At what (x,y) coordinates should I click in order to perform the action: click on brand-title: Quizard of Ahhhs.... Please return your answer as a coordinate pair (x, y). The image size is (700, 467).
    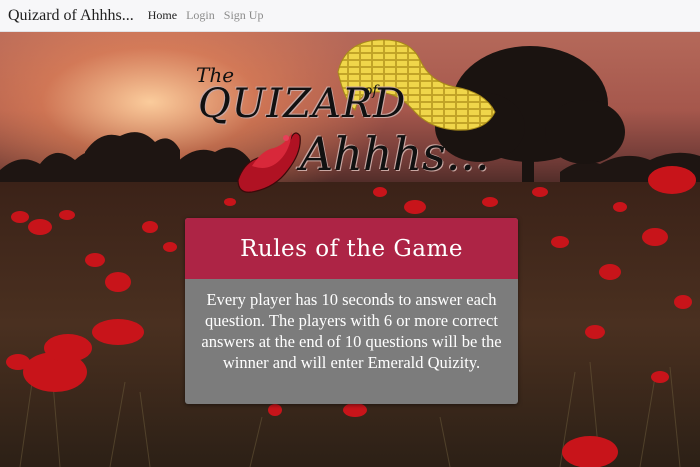
    Looking at the image, I should click on (71, 16).